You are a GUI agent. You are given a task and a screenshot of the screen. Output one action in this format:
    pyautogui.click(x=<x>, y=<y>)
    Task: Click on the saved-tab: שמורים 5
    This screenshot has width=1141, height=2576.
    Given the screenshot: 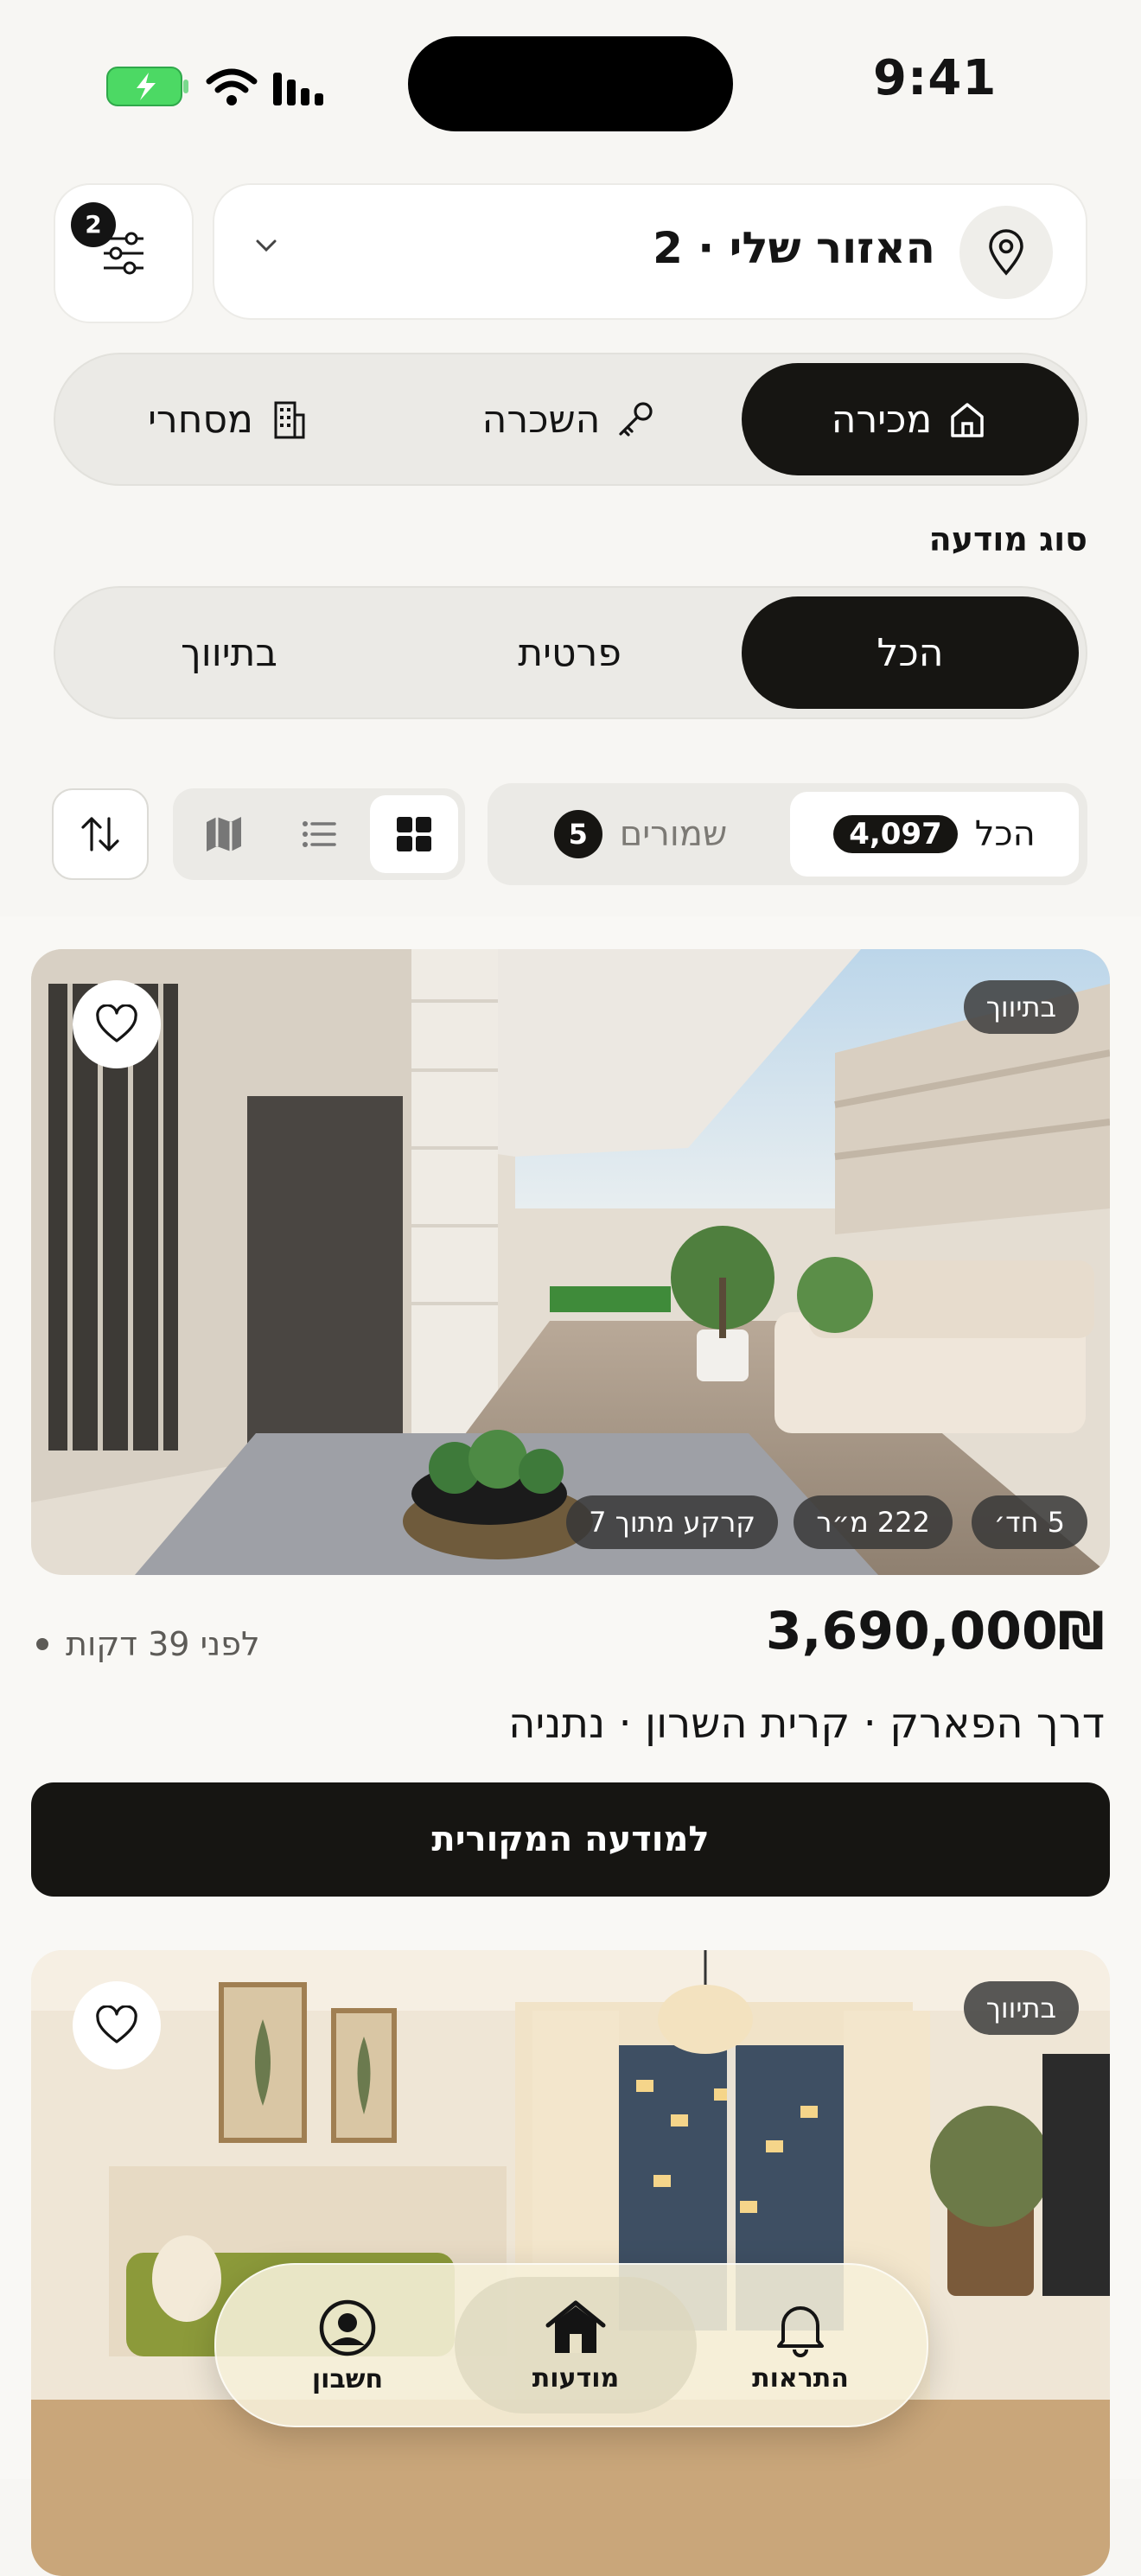 What is the action you would take?
    pyautogui.click(x=640, y=834)
    